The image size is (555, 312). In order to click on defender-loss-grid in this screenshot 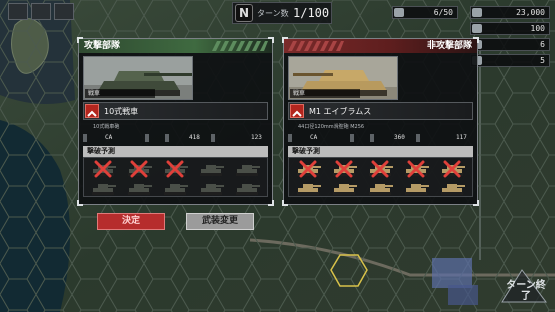, I will do `click(380, 177)`.